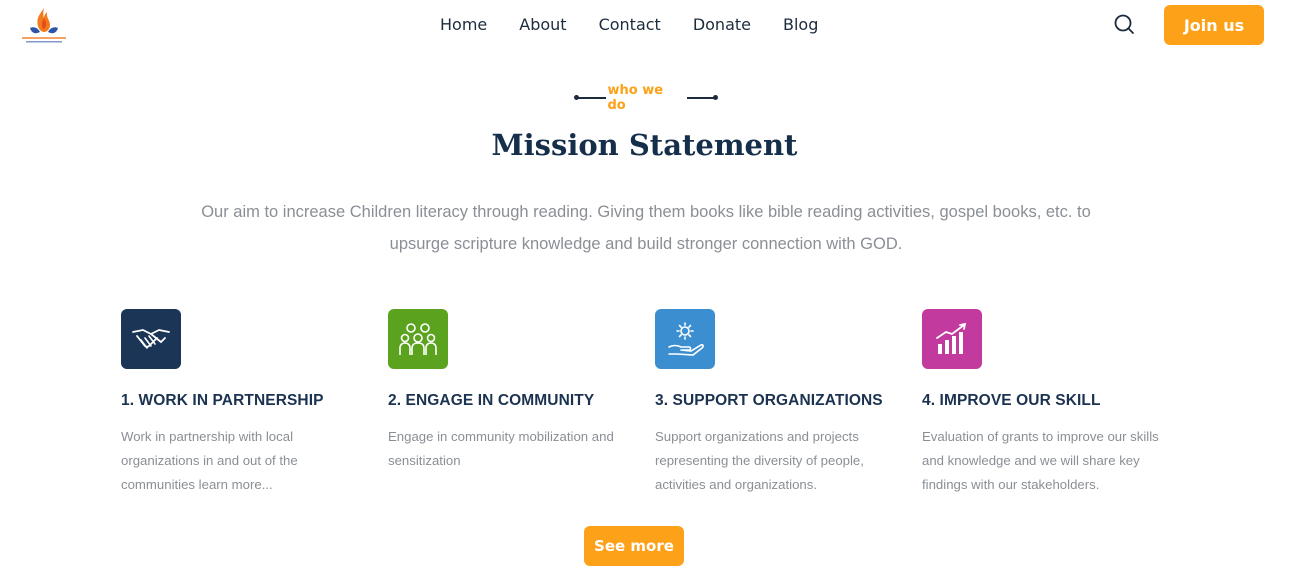 The height and width of the screenshot is (578, 1289). What do you see at coordinates (634, 546) in the screenshot?
I see `see-more-button: See more` at bounding box center [634, 546].